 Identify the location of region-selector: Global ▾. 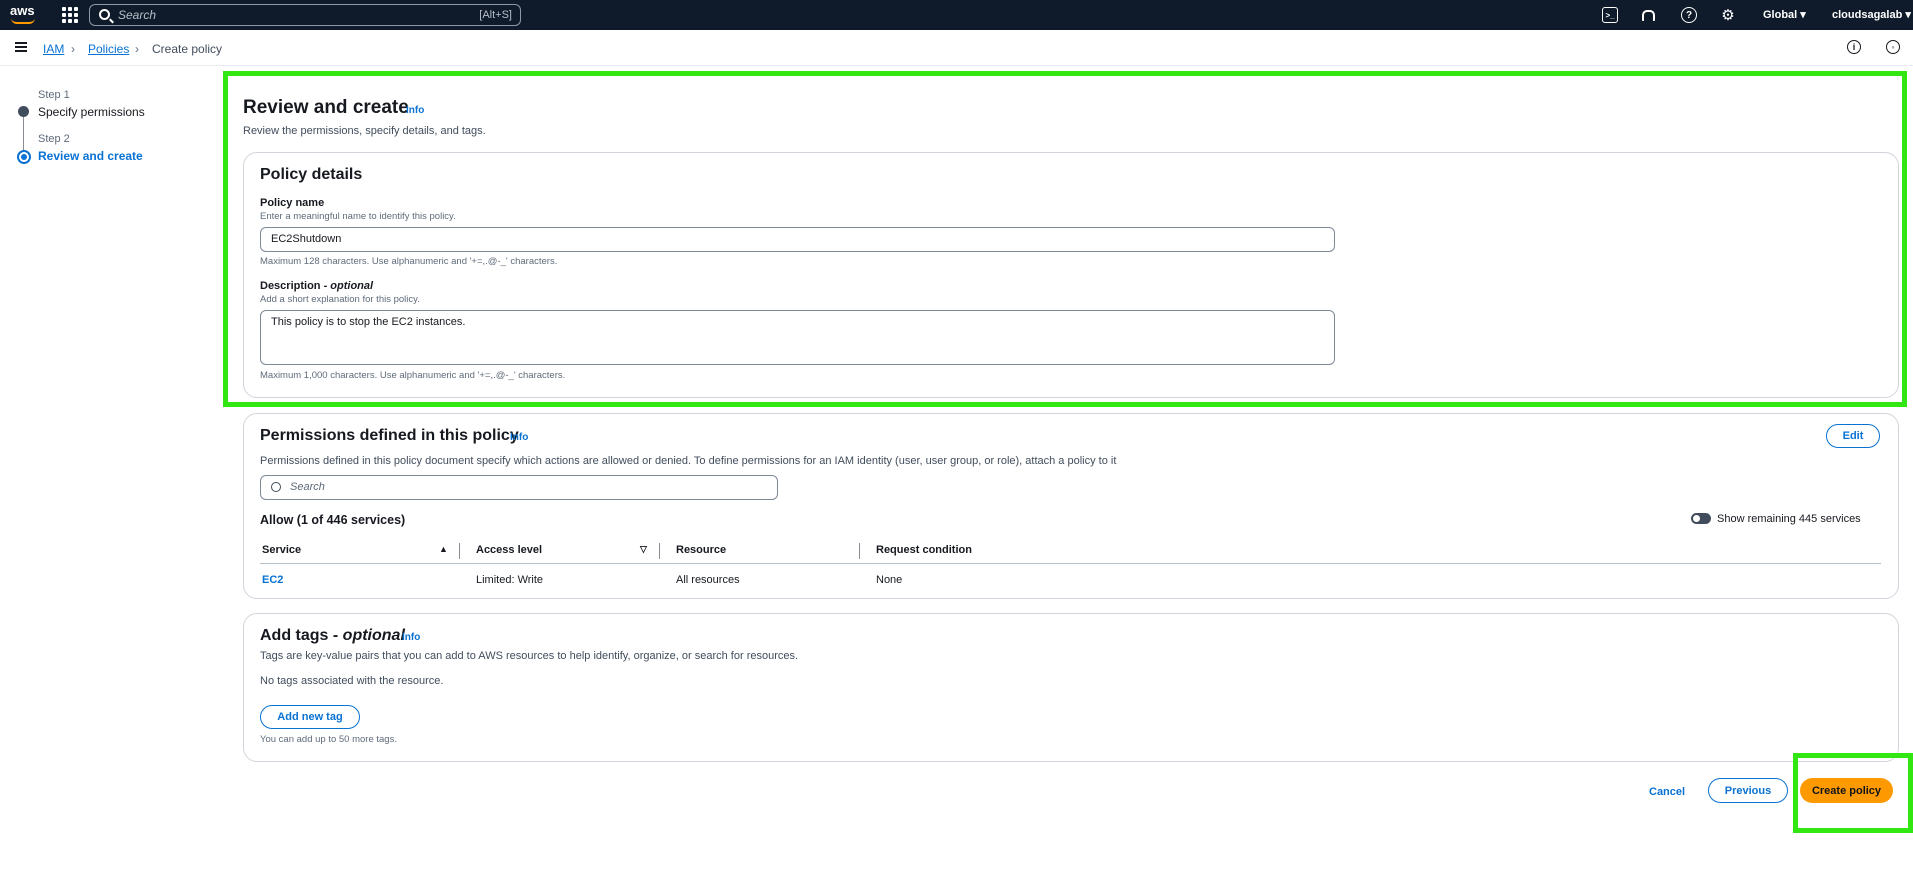
(1784, 14).